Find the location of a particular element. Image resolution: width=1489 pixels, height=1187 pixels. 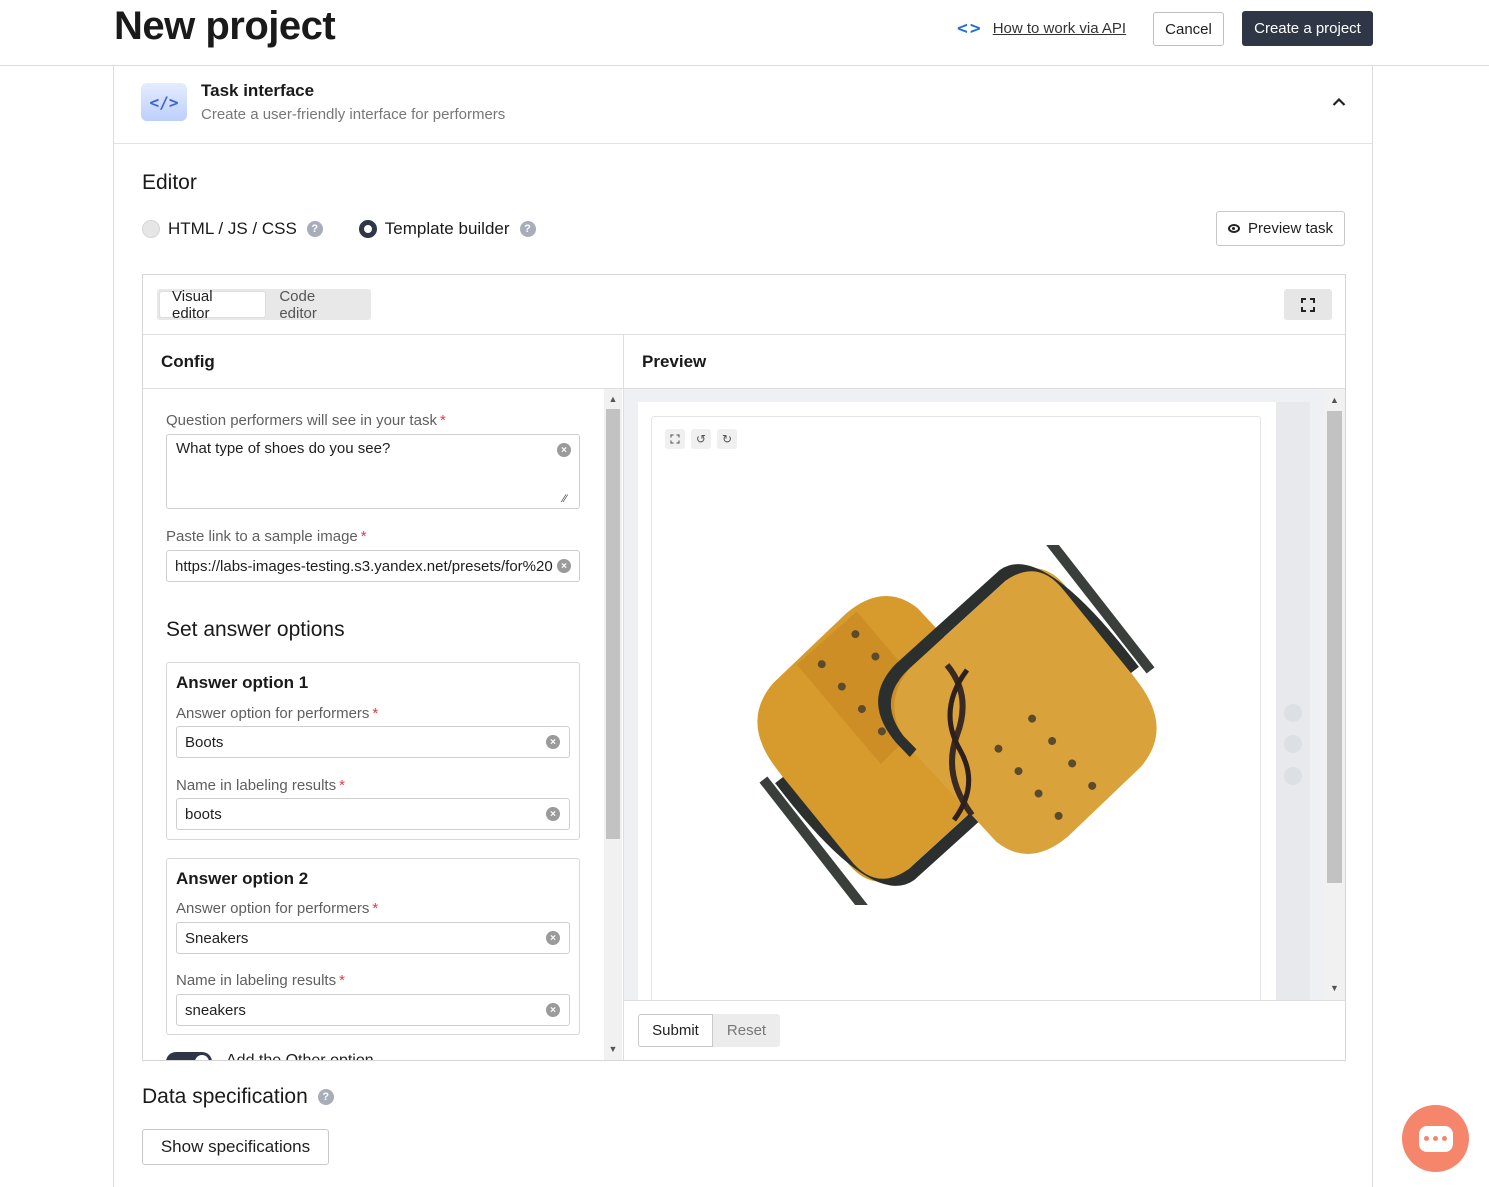

chat-icon is located at coordinates (1435, 1138).